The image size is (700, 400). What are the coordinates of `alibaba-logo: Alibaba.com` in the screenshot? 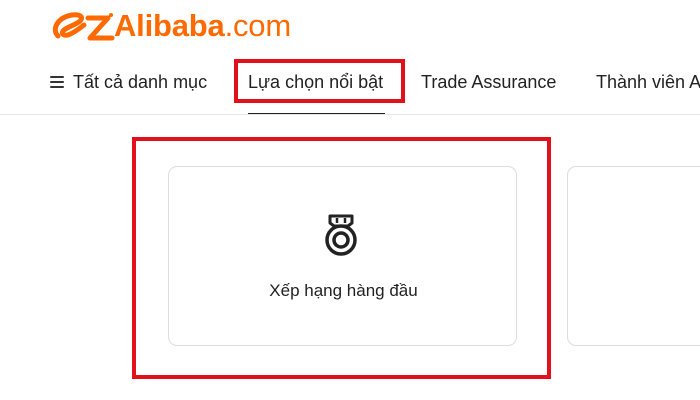 It's located at (170, 26).